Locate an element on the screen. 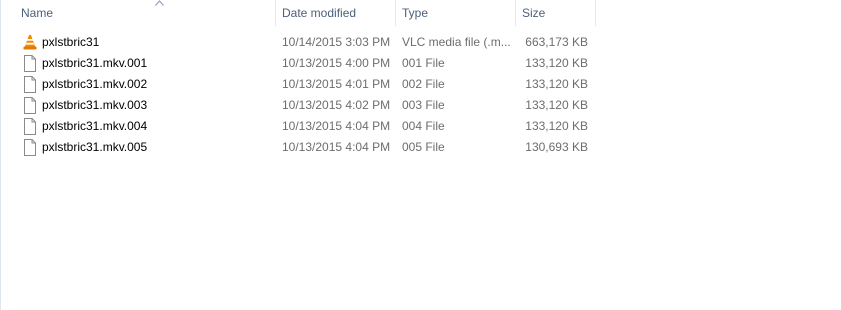 This screenshot has height=310, width=841. column-header-date-label: Date modified is located at coordinates (319, 13).